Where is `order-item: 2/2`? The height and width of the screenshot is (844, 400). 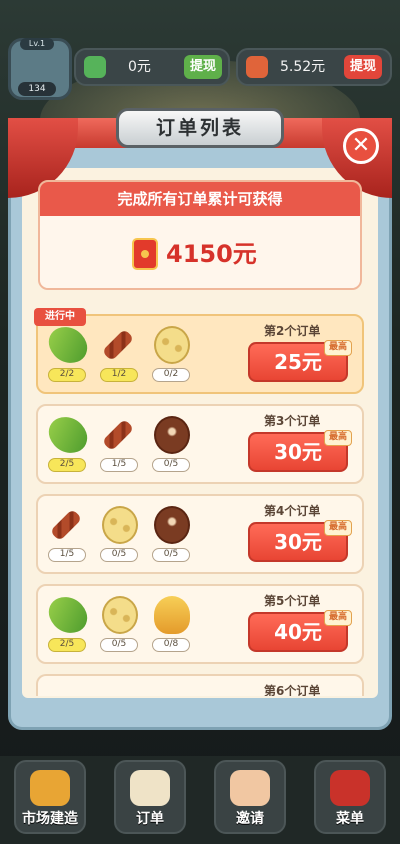 order-item: 2/2 is located at coordinates (68, 351).